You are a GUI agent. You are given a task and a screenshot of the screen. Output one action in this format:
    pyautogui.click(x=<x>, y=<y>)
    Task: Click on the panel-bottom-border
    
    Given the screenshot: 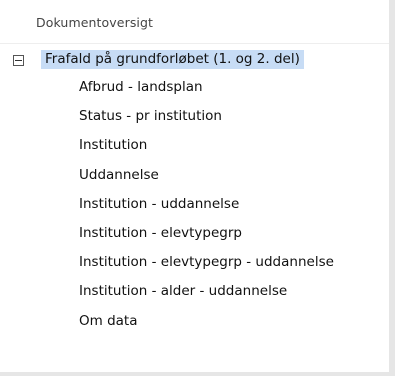 What is the action you would take?
    pyautogui.click(x=197, y=374)
    